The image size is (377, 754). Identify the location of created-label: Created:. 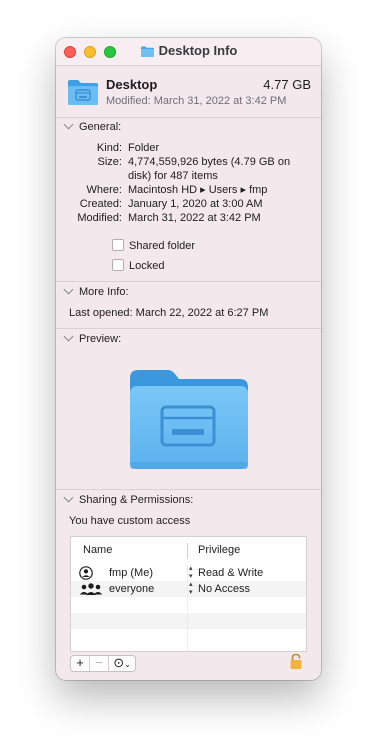
(100, 204).